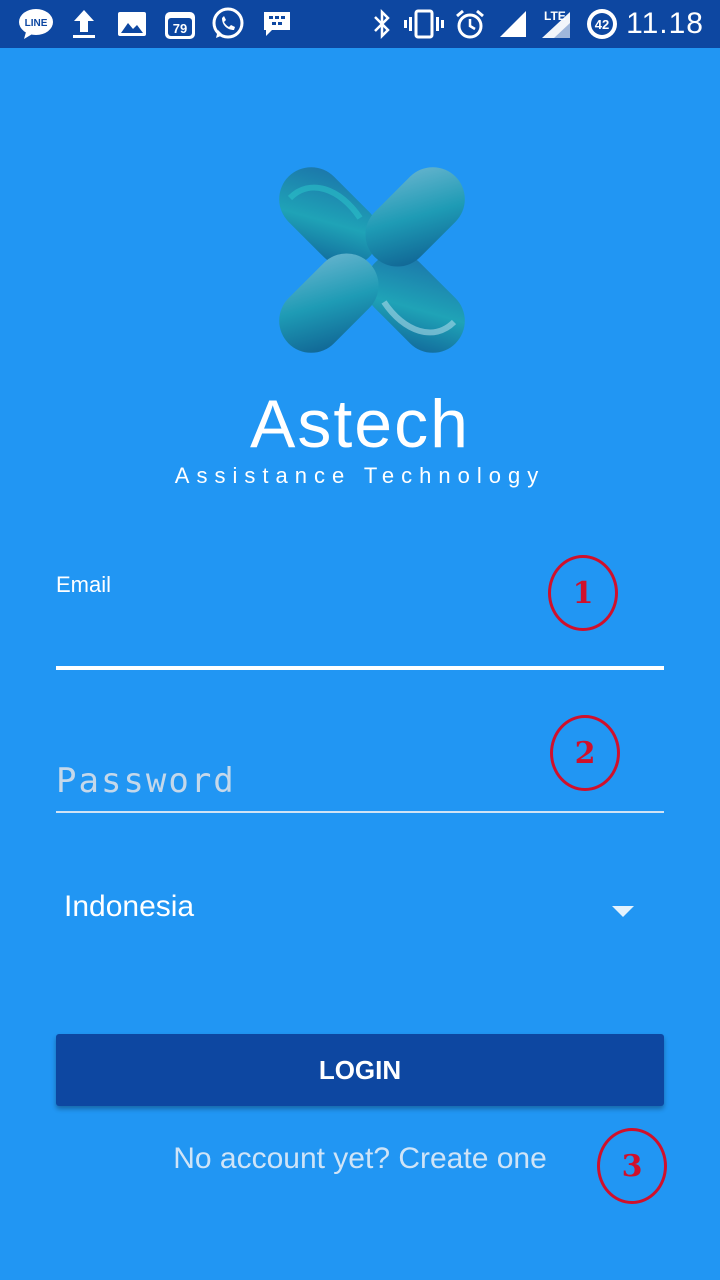 This screenshot has height=1280, width=720. What do you see at coordinates (513, 24) in the screenshot?
I see `signal-icon` at bounding box center [513, 24].